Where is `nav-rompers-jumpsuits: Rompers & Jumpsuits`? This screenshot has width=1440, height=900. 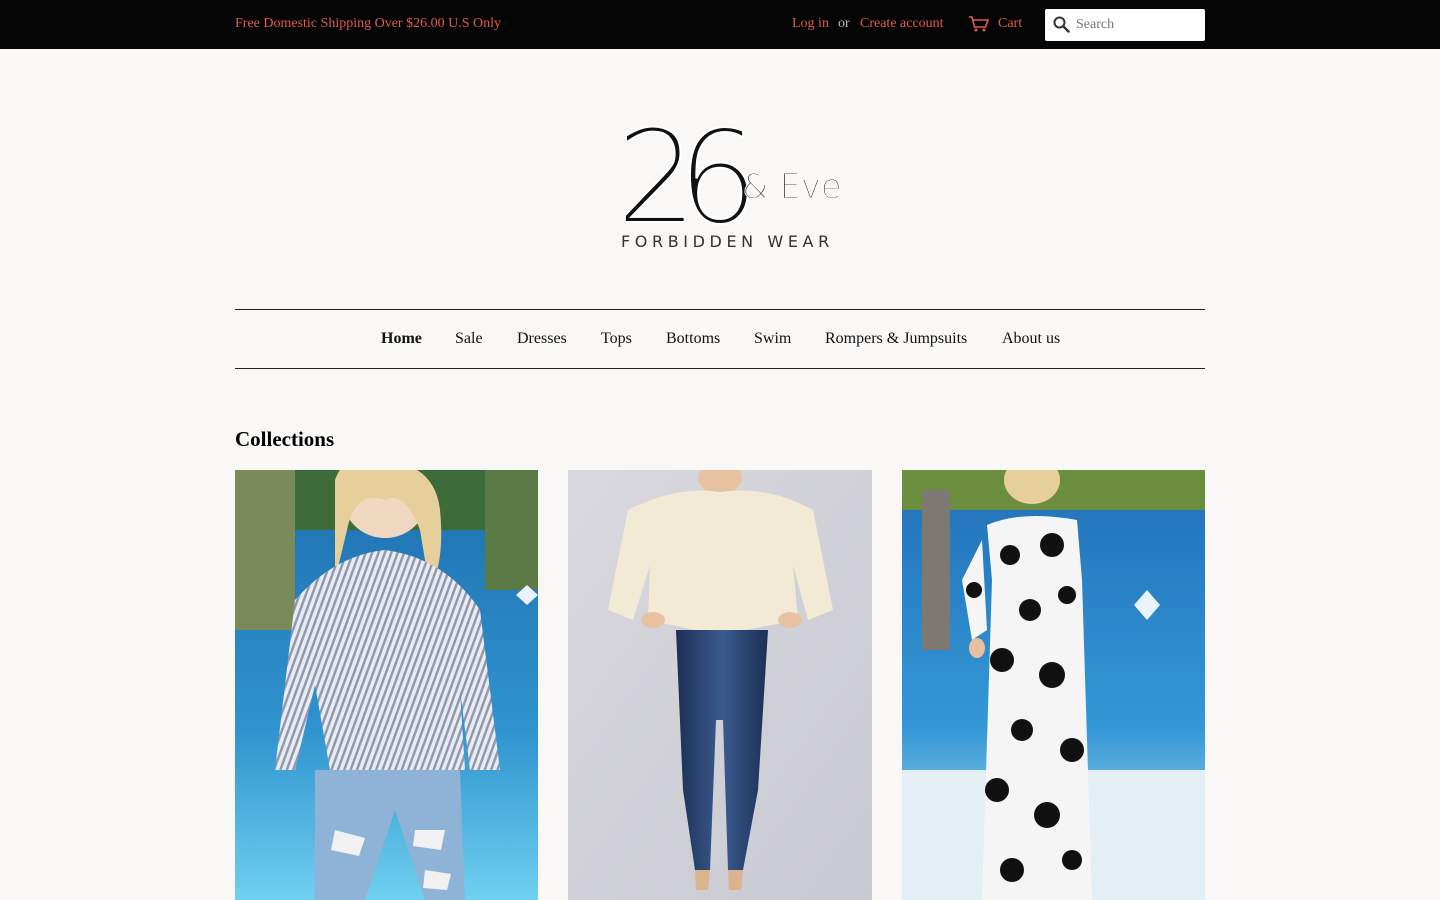
nav-rompers-jumpsuits: Rompers & Jumpsuits is located at coordinates (896, 339).